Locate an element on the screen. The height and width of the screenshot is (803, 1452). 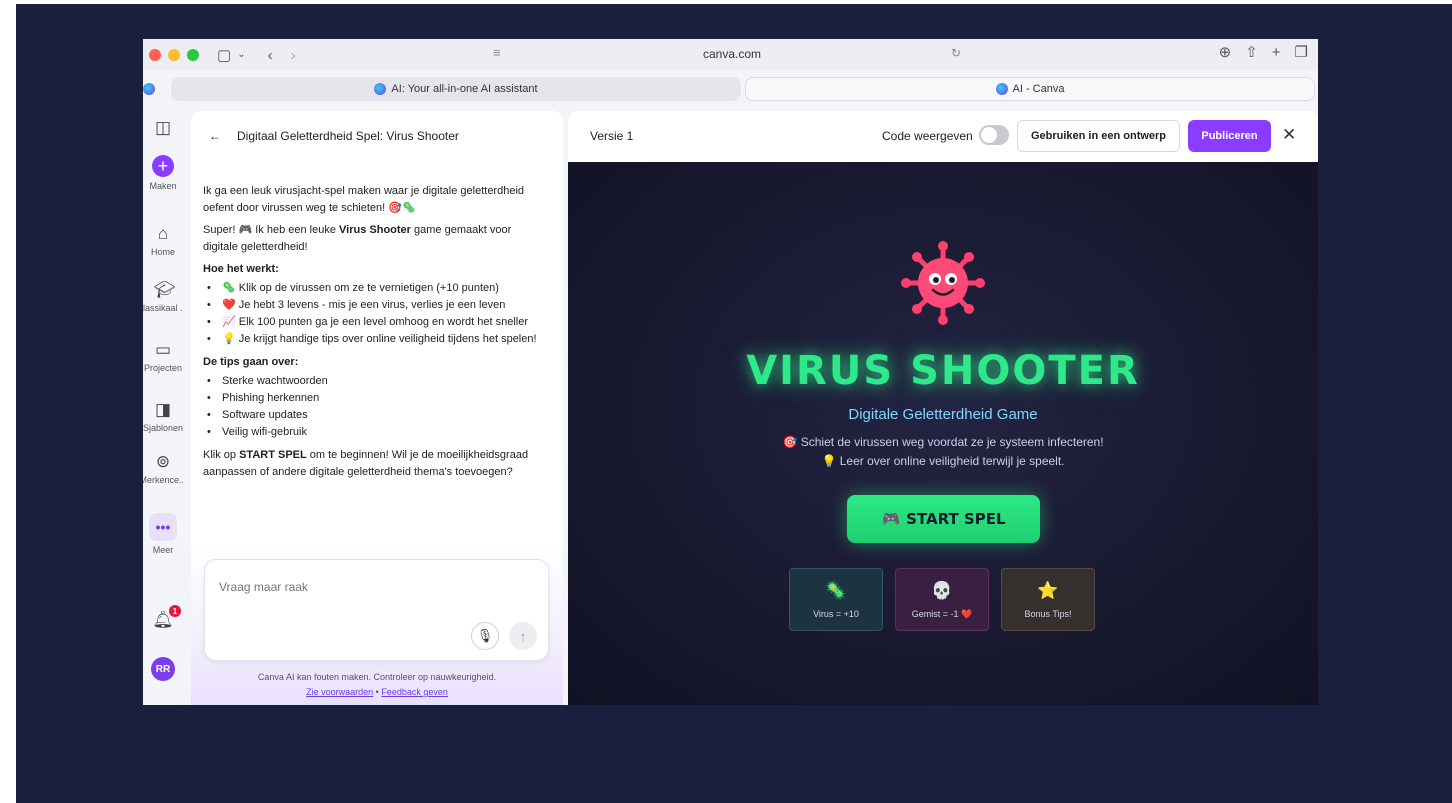
page-settings-icon: ≡ is located at coordinates (497, 52).